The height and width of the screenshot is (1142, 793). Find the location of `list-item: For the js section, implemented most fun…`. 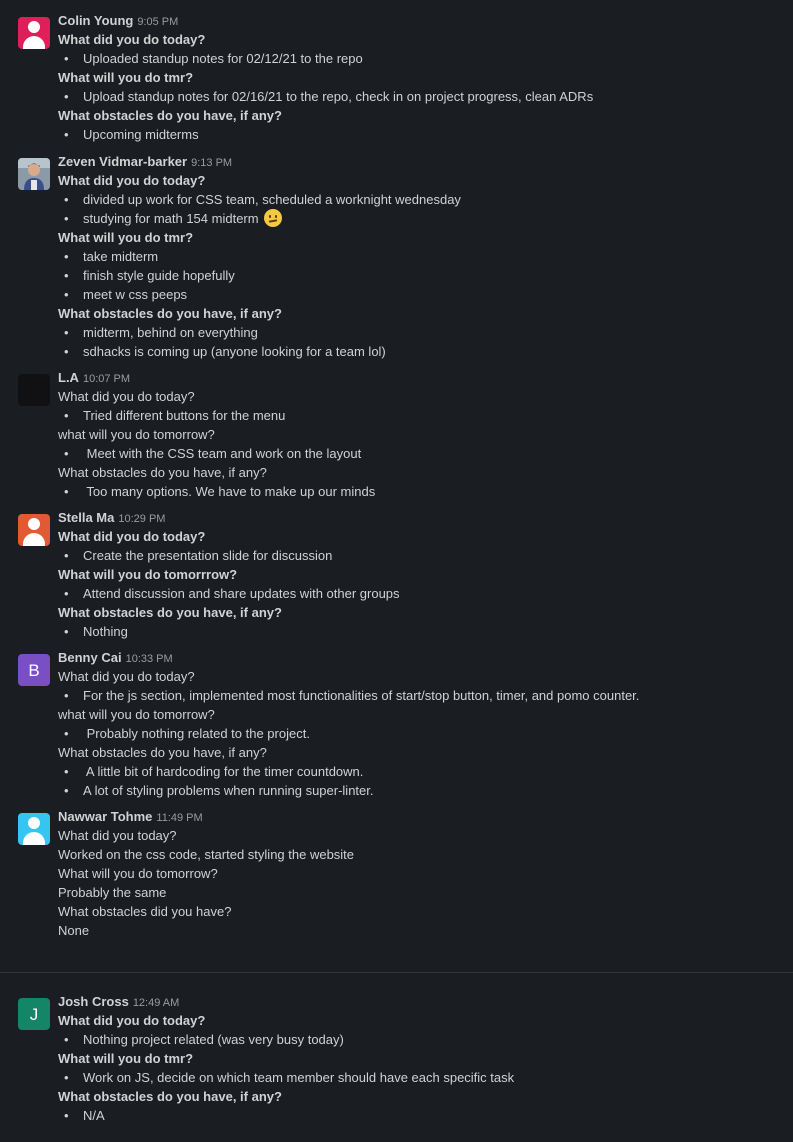

list-item: For the js section, implemented most fun… is located at coordinates (420, 695).